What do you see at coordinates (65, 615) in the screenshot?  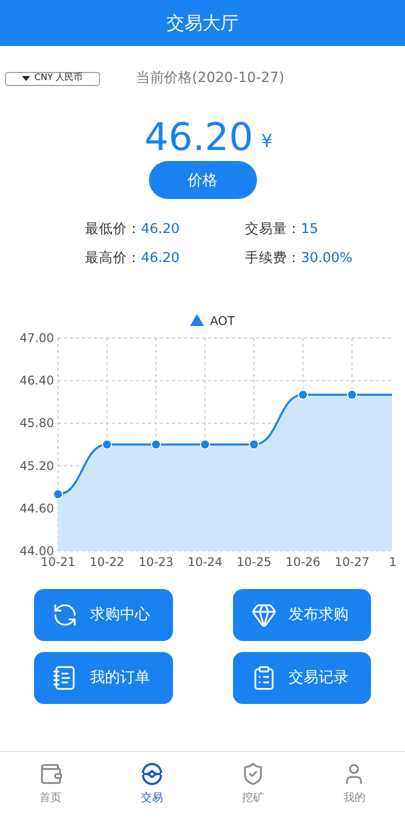 I see `refresh-icon` at bounding box center [65, 615].